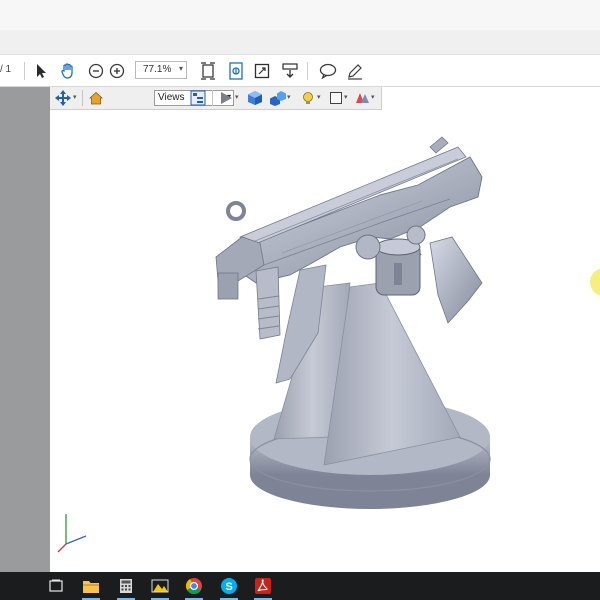  Describe the element at coordinates (300, 586) in the screenshot. I see `windows-taskbar: S` at that location.